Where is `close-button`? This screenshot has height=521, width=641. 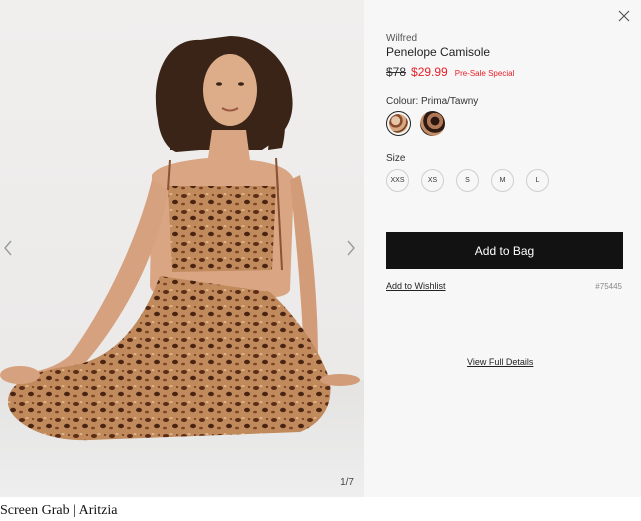
close-button is located at coordinates (624, 16).